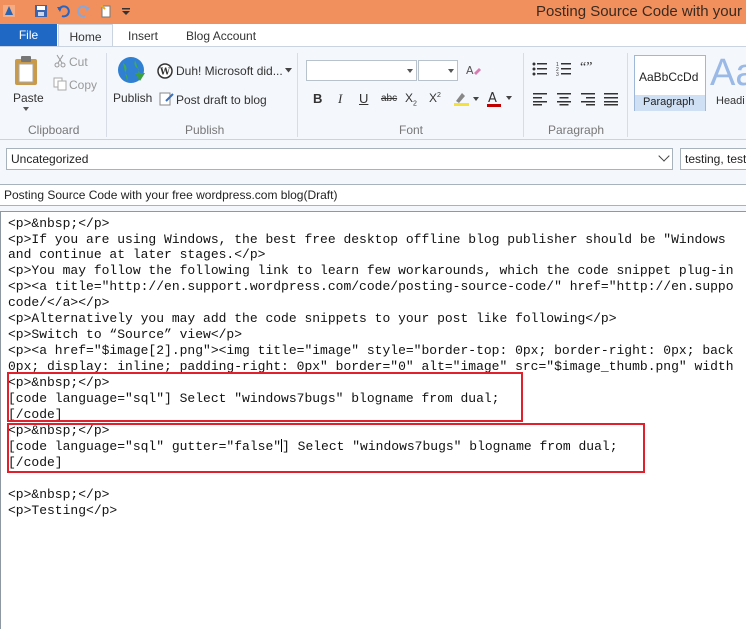  Describe the element at coordinates (166, 99) in the screenshot. I see `post-draft-icon` at that location.